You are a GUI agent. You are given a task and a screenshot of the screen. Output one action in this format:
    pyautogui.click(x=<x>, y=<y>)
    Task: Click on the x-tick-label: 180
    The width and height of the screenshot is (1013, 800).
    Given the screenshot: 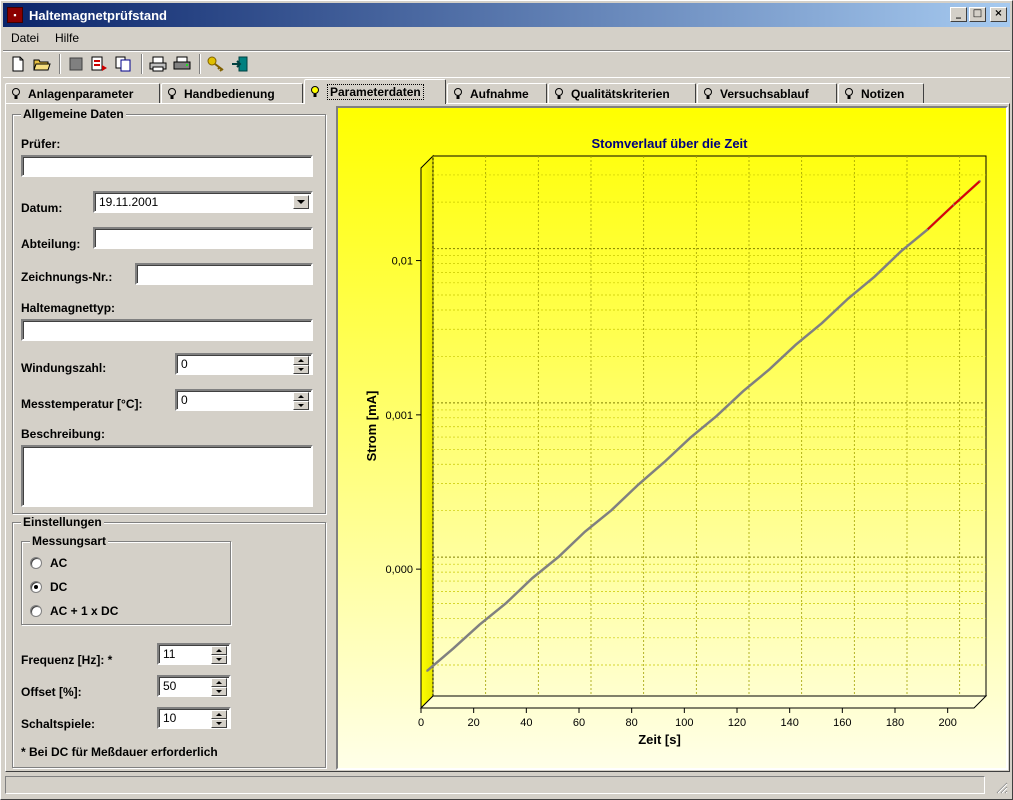 What is the action you would take?
    pyautogui.click(x=895, y=723)
    